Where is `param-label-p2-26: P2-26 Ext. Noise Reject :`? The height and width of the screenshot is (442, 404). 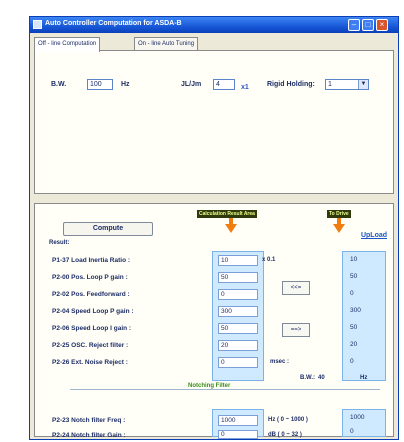
param-label-p2-26: P2-26 Ext. Noise Reject : is located at coordinates (90, 362).